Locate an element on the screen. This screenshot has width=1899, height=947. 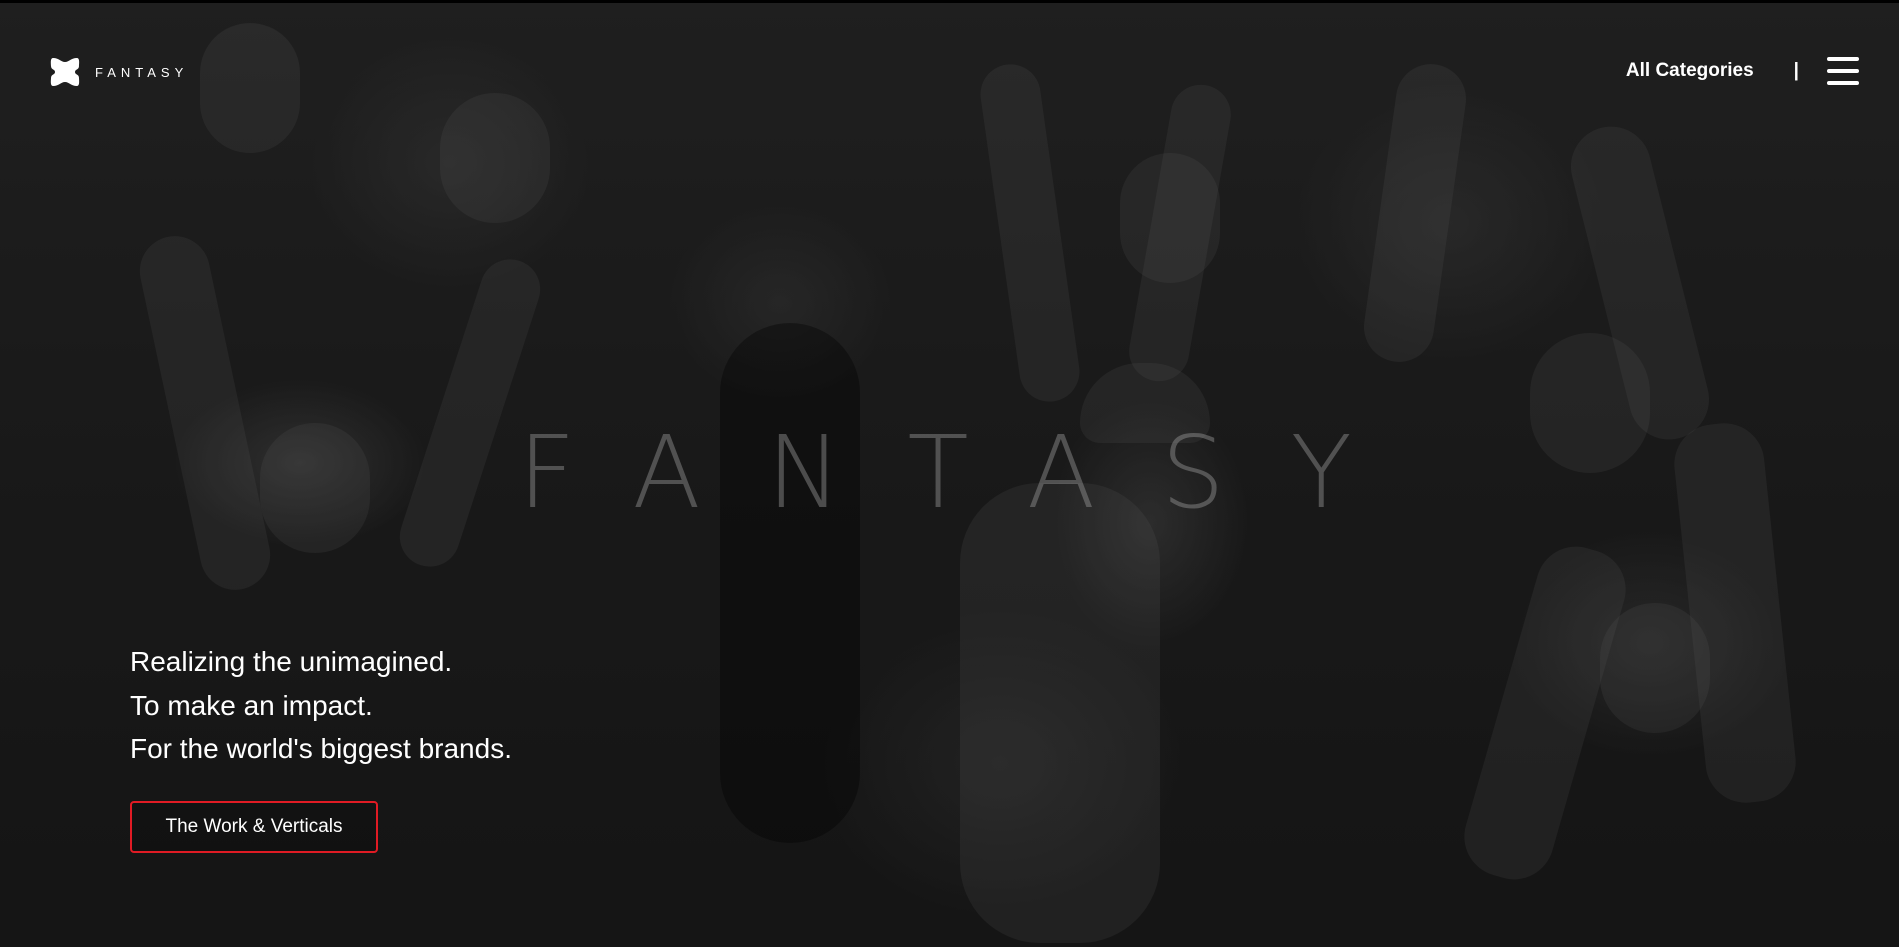
top-navigation: All Categories | is located at coordinates (1742, 71).